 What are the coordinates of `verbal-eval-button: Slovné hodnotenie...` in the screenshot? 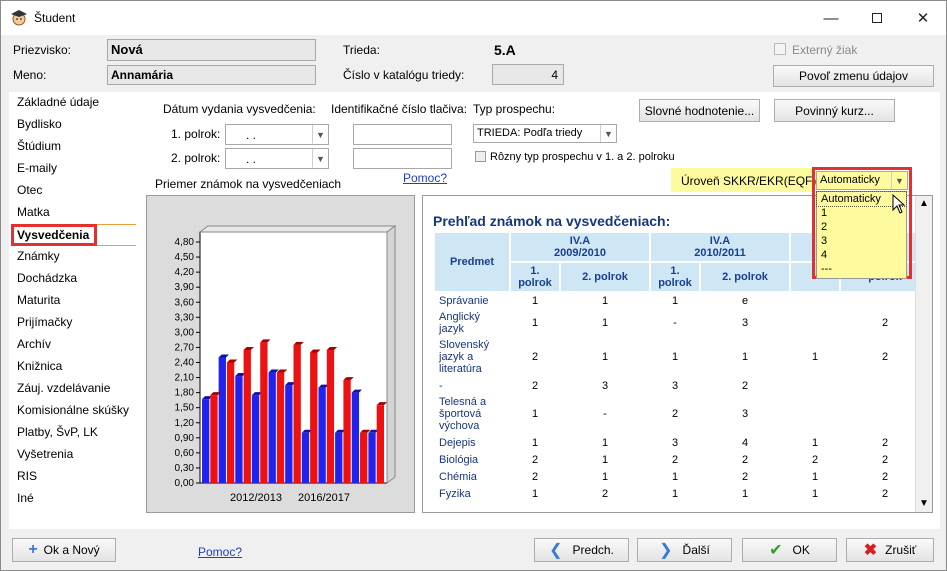 It's located at (699, 110).